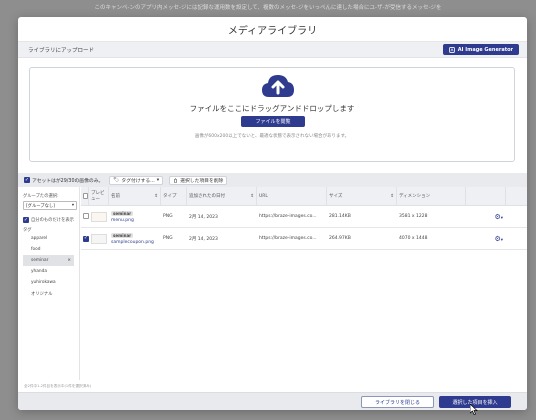  I want to click on trash-icon, so click(176, 180).